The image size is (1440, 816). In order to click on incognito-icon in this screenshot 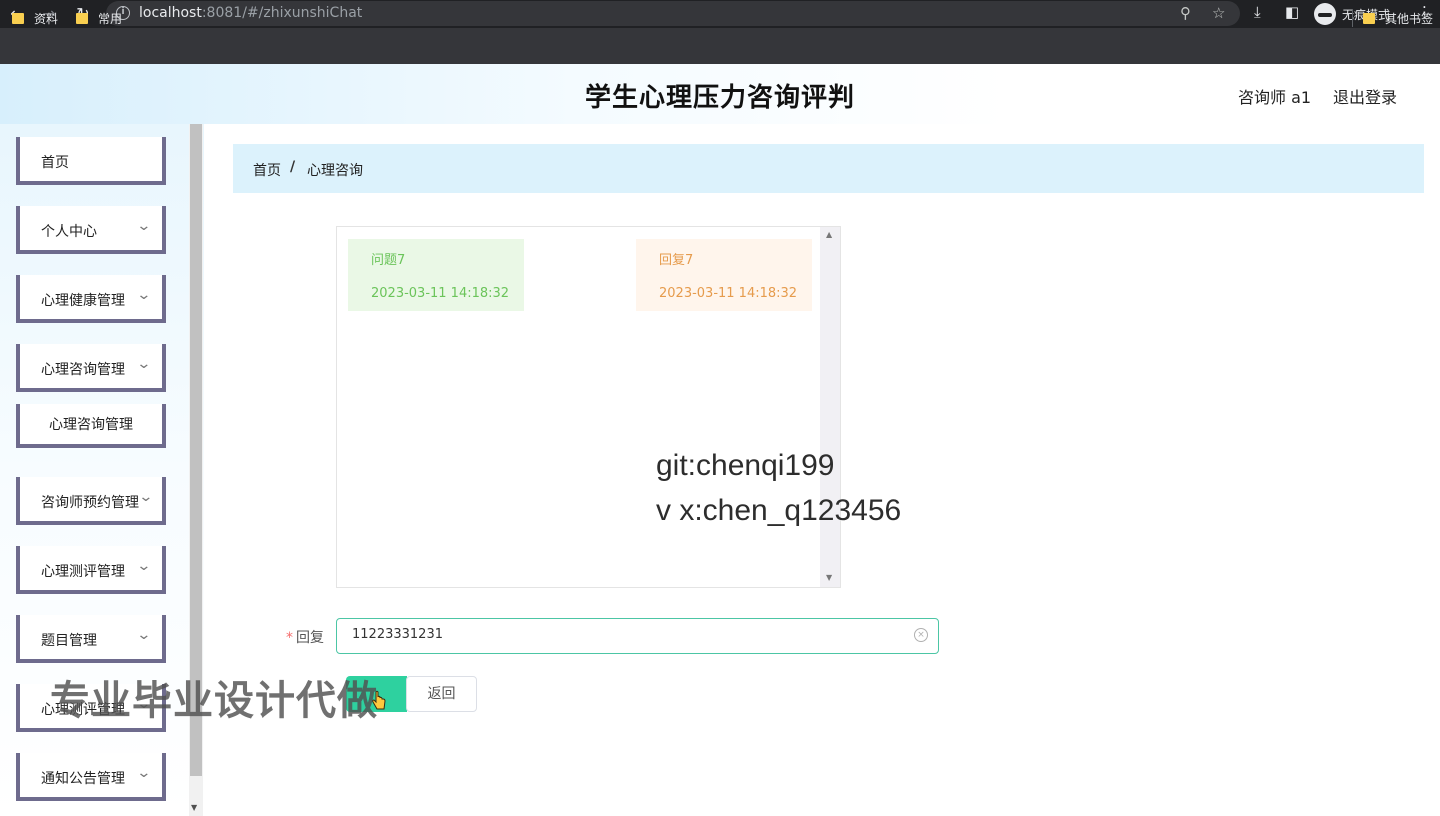, I will do `click(1325, 14)`.